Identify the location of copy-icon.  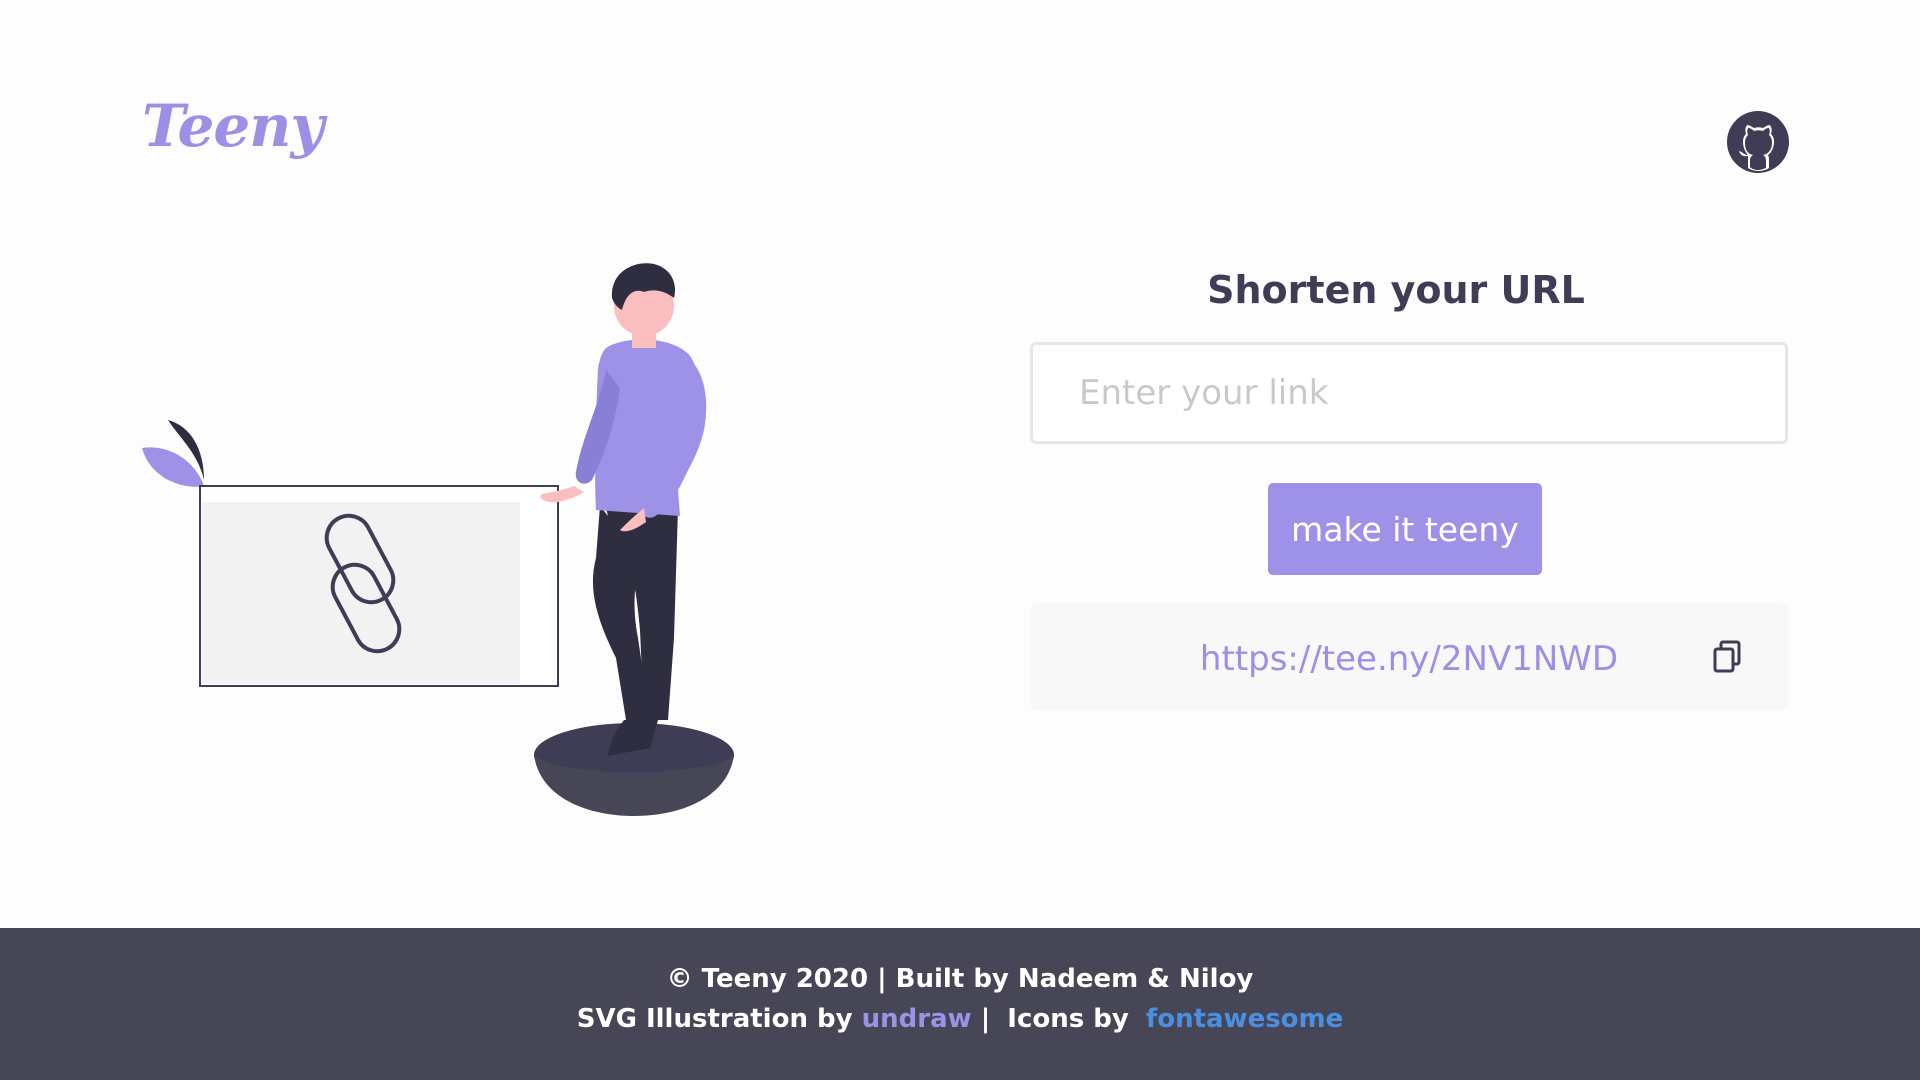
(1727, 657).